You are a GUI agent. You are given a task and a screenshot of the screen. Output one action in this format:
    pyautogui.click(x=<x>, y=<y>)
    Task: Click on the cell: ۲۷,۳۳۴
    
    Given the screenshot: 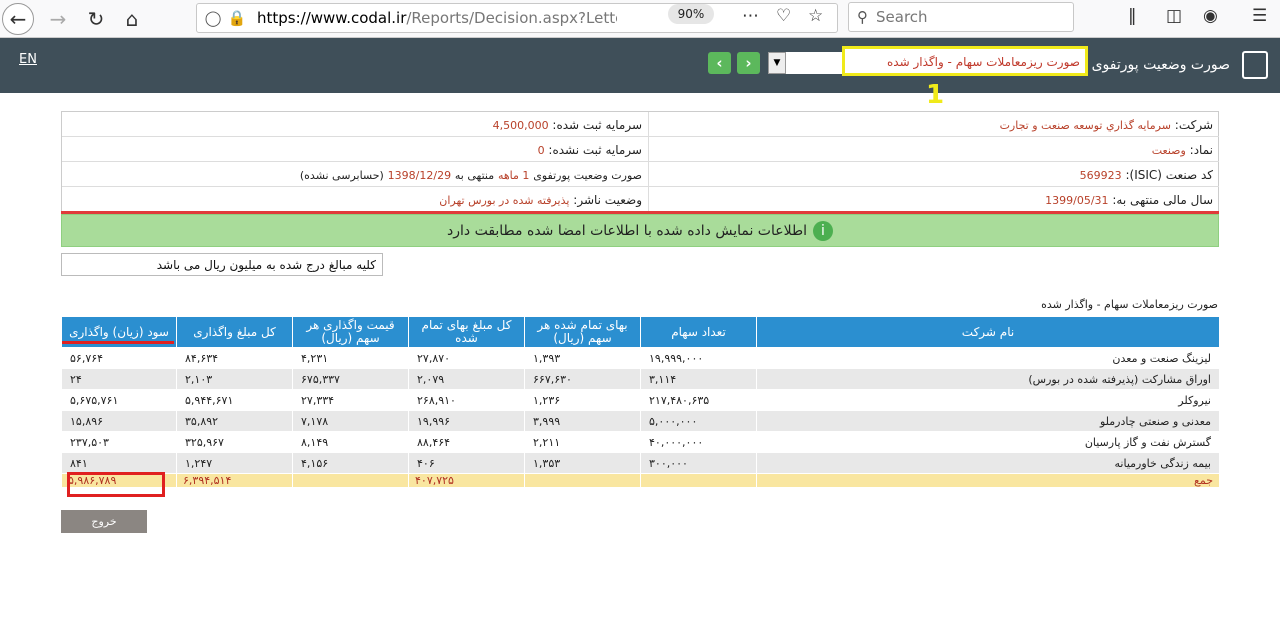 What is the action you would take?
    pyautogui.click(x=350, y=400)
    